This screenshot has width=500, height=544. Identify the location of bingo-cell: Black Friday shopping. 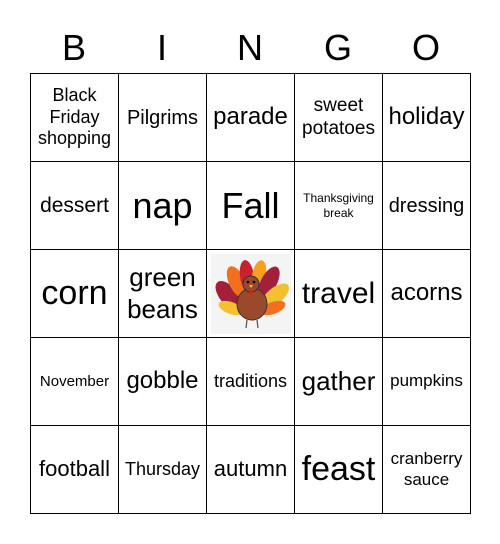
(75, 118).